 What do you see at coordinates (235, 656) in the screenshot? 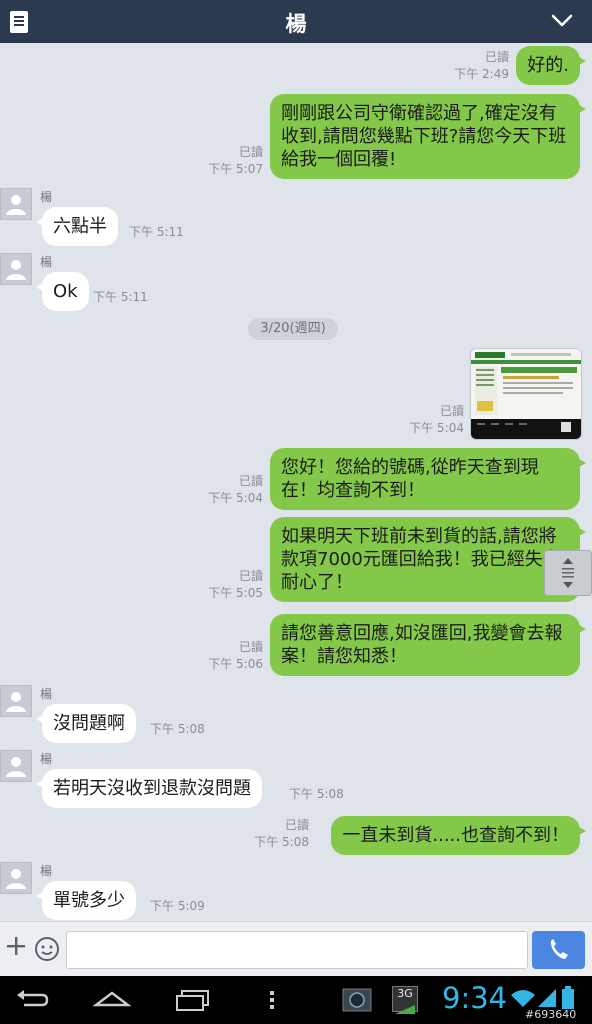
I see `message-meta: 已讀 下午 5:06` at bounding box center [235, 656].